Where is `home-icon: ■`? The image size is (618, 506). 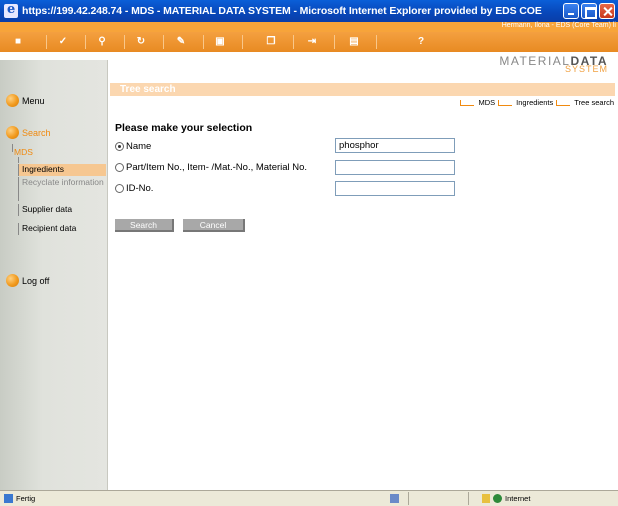
home-icon: ■ is located at coordinates (18, 42).